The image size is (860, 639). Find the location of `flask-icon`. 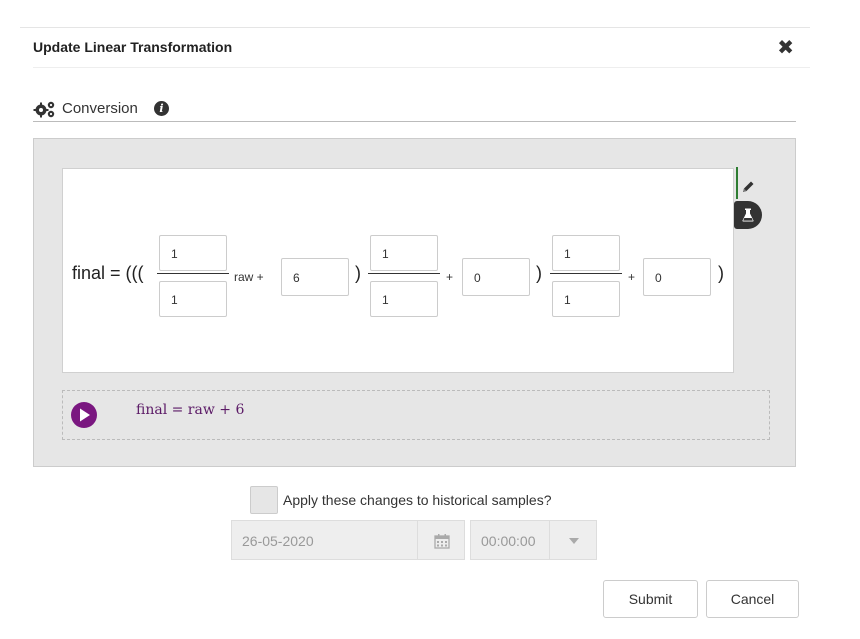

flask-icon is located at coordinates (748, 215).